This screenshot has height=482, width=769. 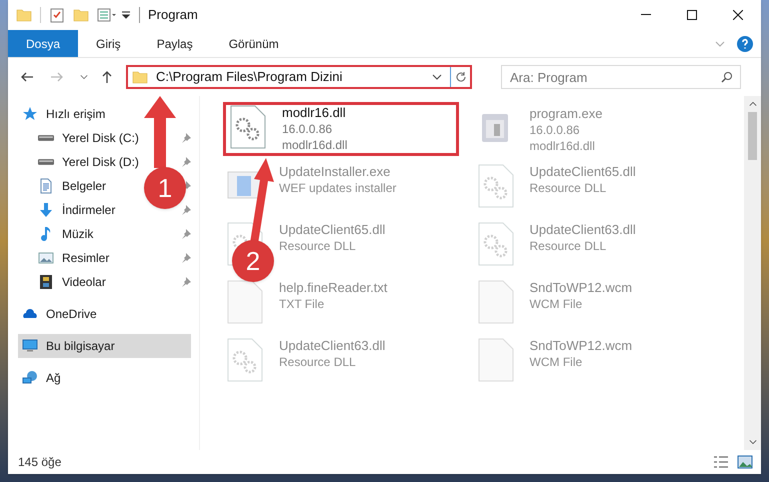 What do you see at coordinates (253, 43) in the screenshot?
I see `ribbon-tab: Görünüm` at bounding box center [253, 43].